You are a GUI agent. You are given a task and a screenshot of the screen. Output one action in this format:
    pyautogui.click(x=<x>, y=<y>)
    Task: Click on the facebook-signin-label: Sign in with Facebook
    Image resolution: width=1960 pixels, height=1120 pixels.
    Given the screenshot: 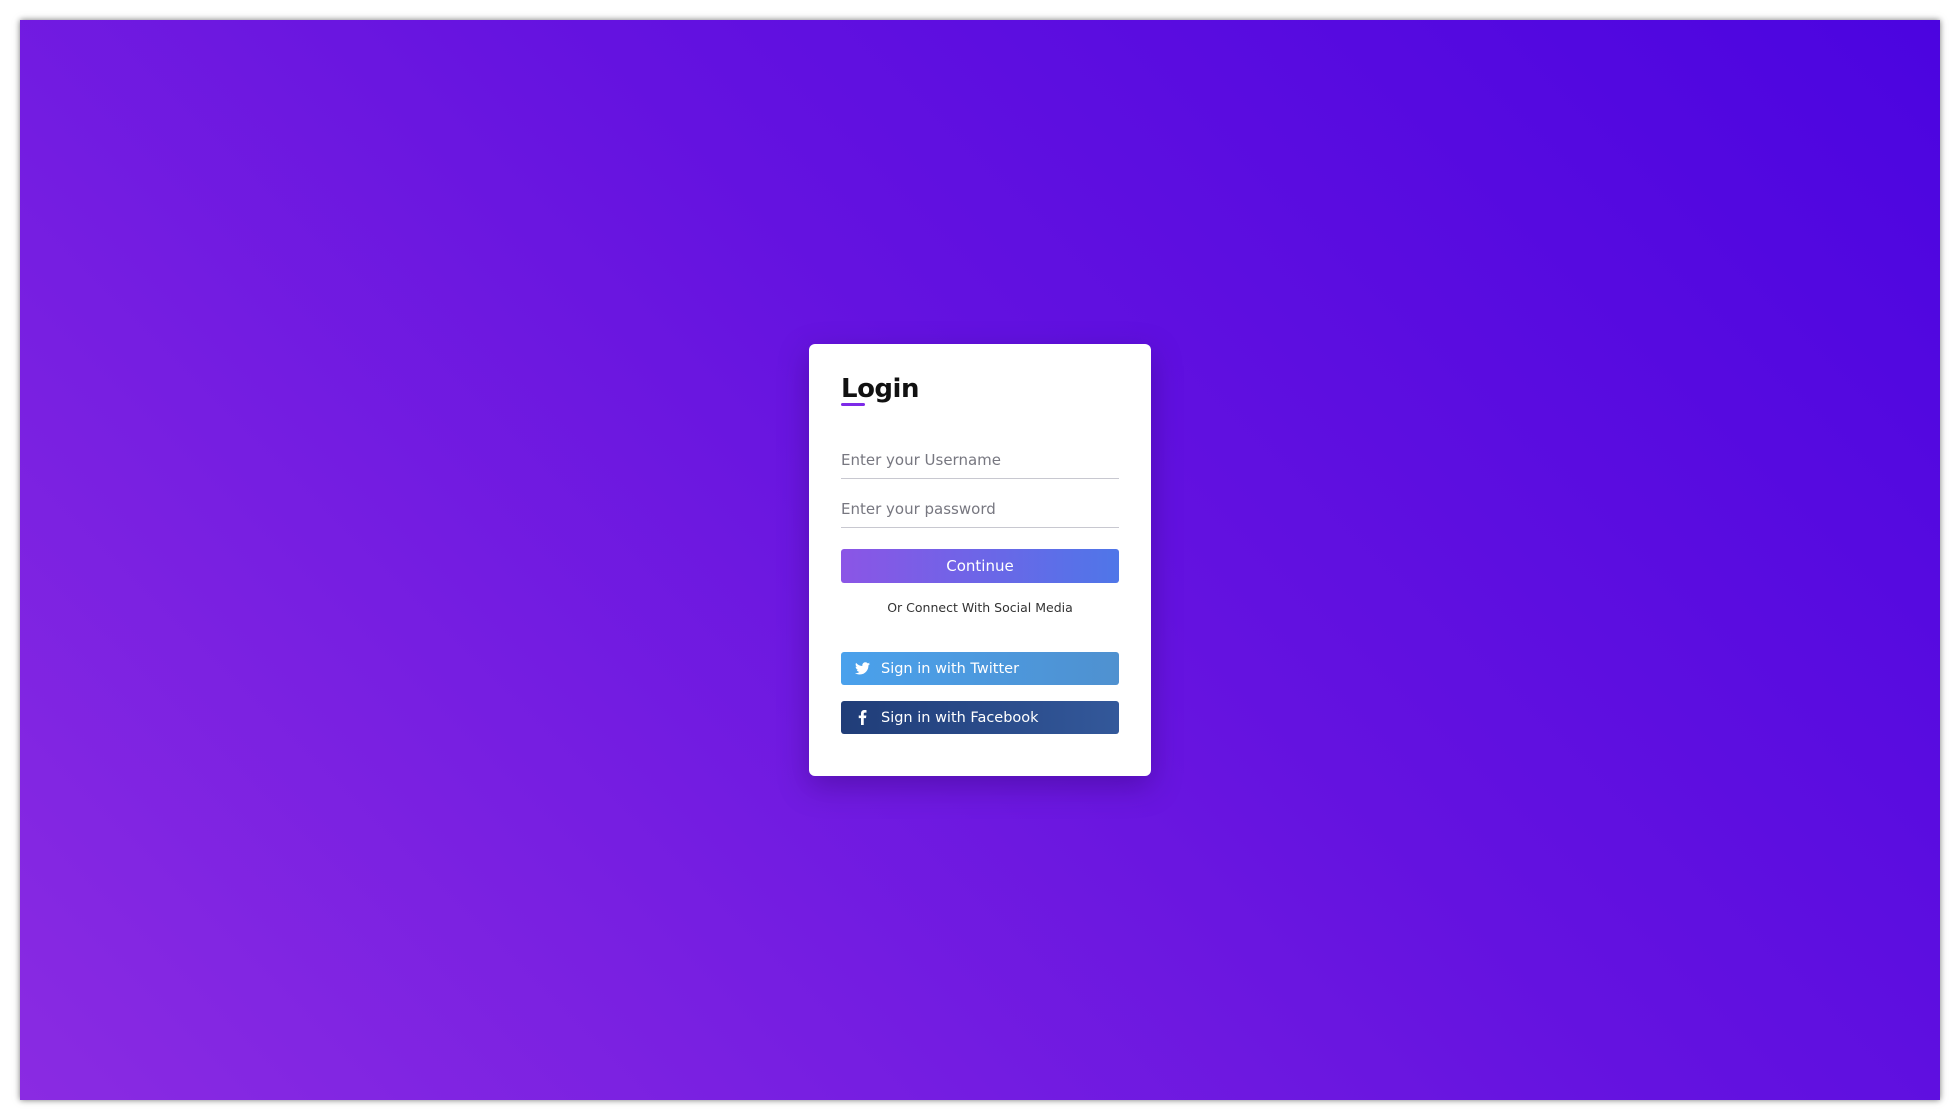 What is the action you would take?
    pyautogui.click(x=960, y=717)
    